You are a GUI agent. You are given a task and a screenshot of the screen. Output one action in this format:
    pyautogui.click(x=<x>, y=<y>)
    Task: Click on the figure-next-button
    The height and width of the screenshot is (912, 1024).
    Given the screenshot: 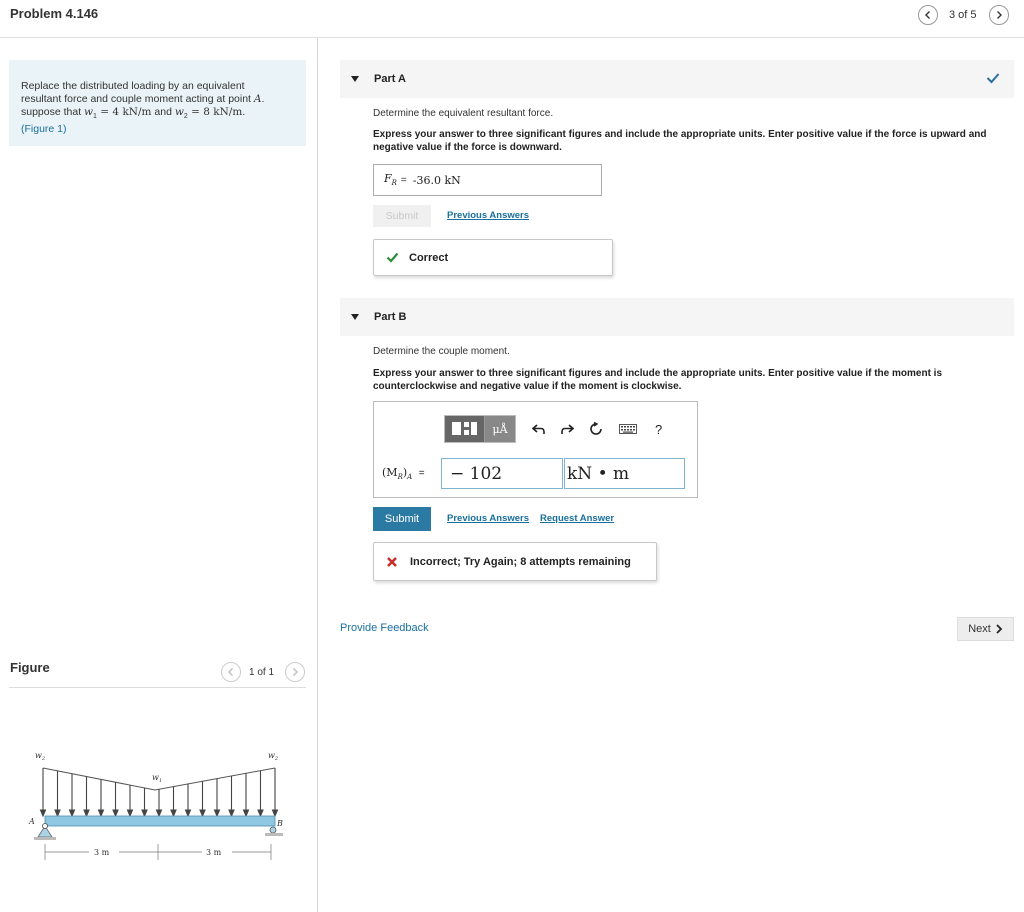 What is the action you would take?
    pyautogui.click(x=295, y=672)
    